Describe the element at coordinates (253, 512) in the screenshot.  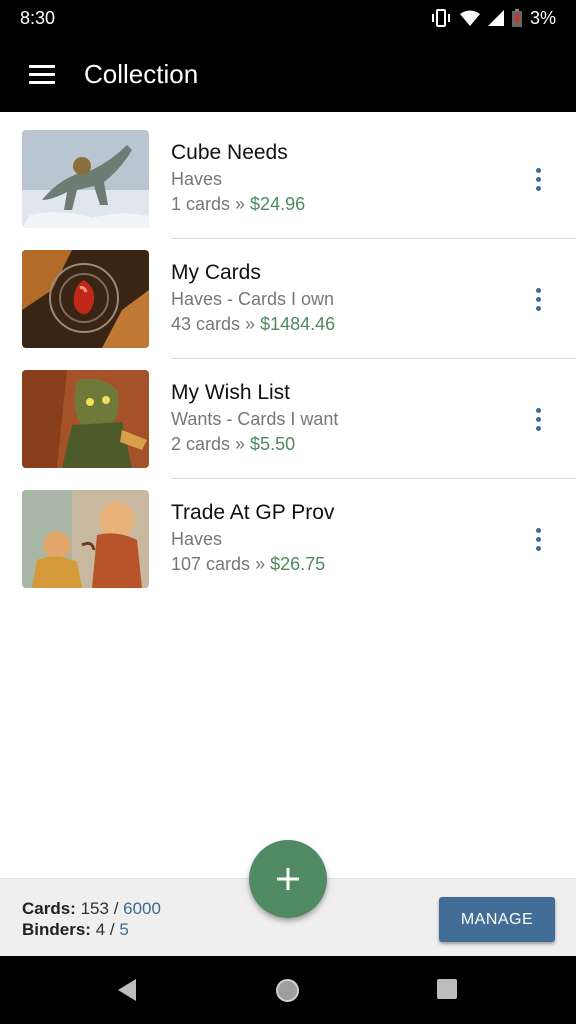
I see `binder-name: Trade At GP Prov` at that location.